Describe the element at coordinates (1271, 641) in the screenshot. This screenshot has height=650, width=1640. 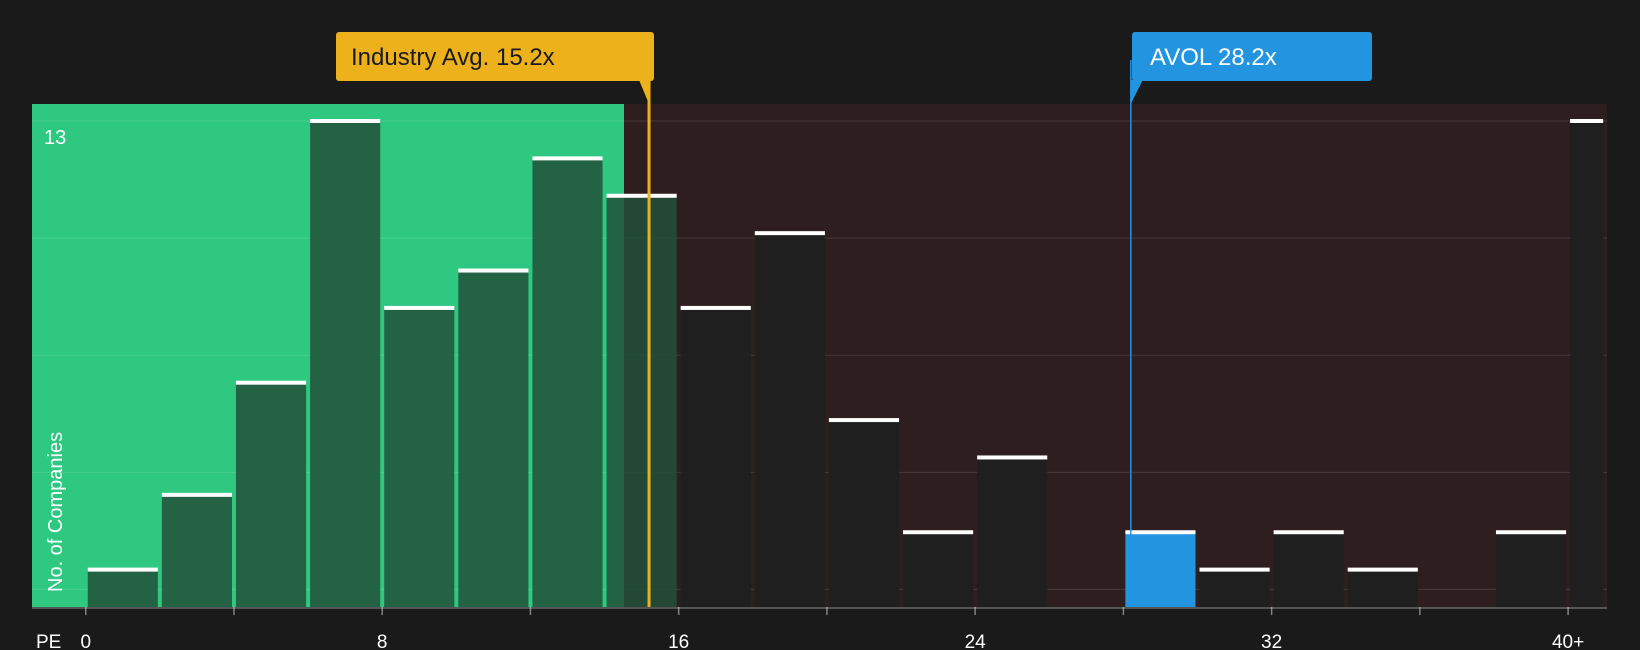
I see `x-tick-label: 32` at that location.